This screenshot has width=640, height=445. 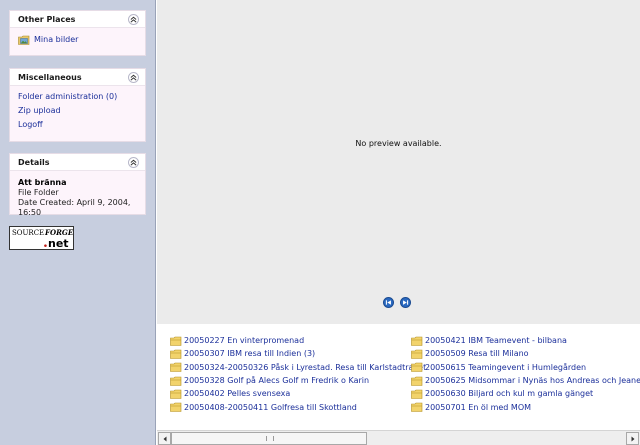 I want to click on details-date-created: Date Created: April 9, 2004, 16:50, so click(x=74, y=207).